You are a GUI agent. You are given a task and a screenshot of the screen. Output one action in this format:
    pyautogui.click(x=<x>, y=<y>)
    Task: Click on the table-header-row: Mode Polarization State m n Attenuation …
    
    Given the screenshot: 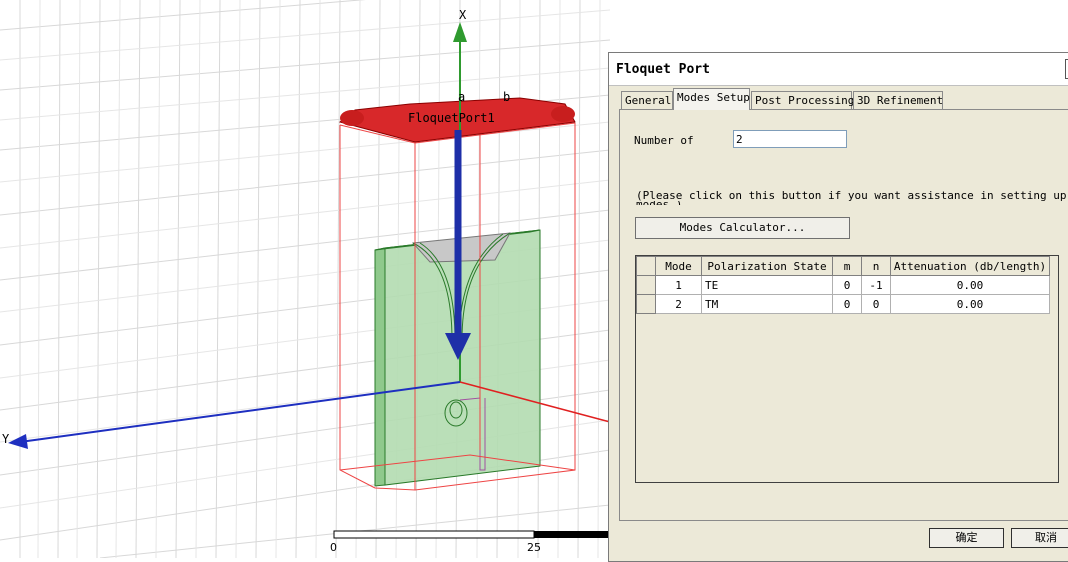 What is the action you would take?
    pyautogui.click(x=843, y=266)
    